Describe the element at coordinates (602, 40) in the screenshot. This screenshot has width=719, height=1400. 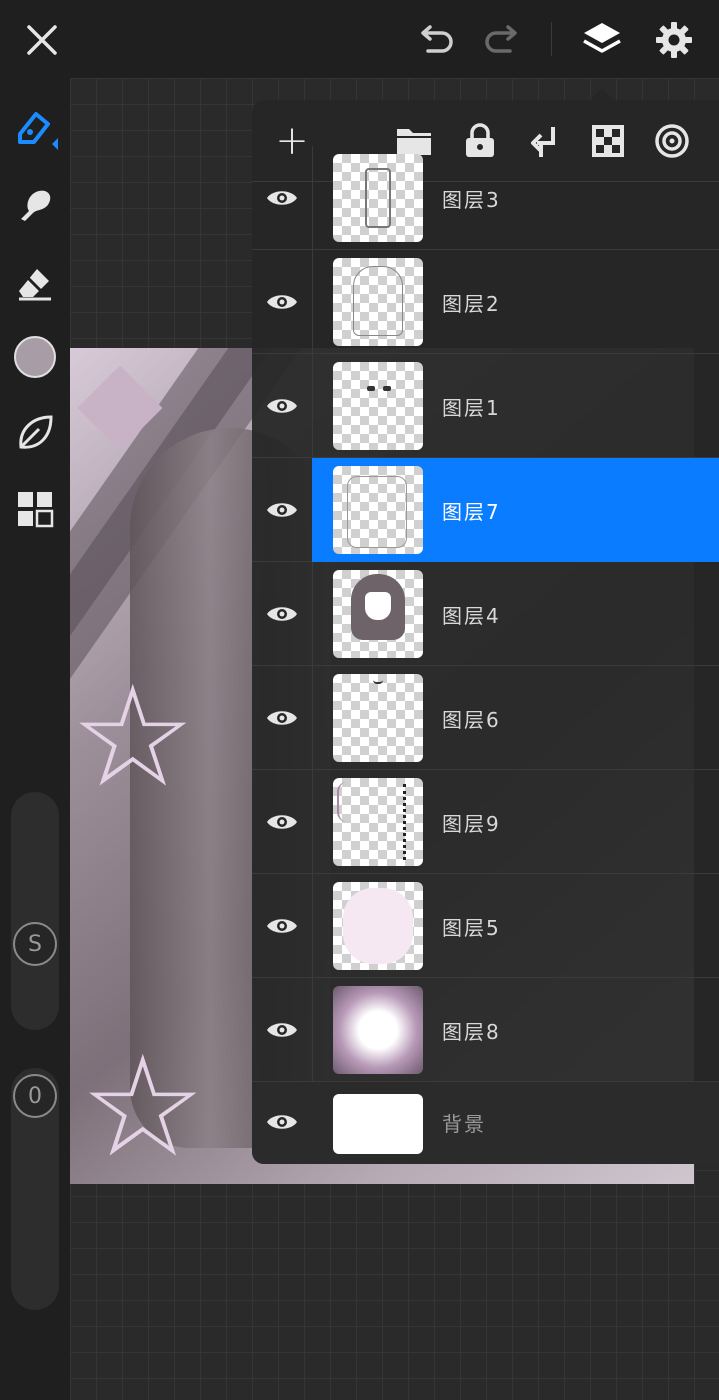
I see `layers-icon` at that location.